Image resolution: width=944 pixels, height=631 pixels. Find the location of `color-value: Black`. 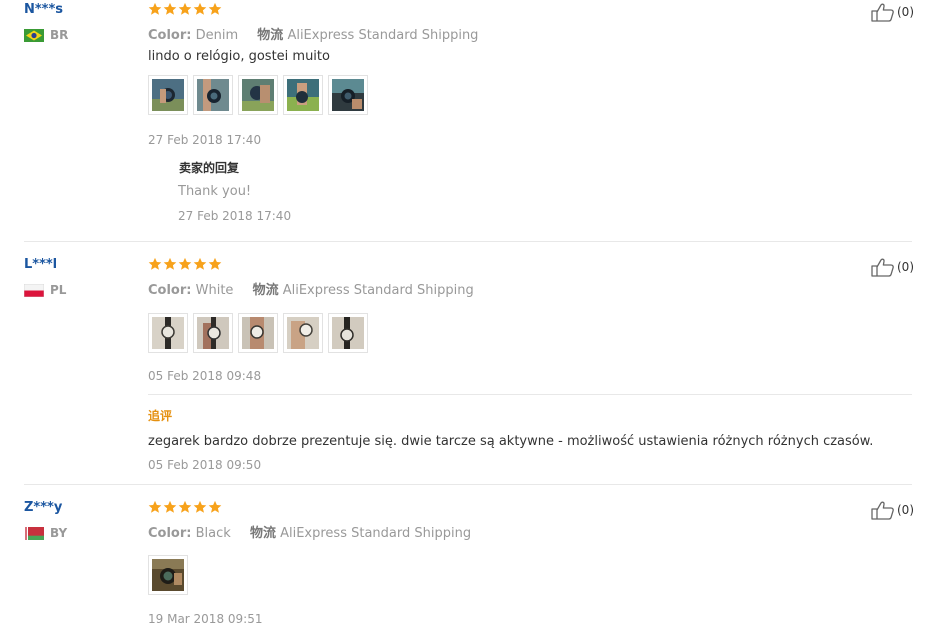

color-value: Black is located at coordinates (213, 533).